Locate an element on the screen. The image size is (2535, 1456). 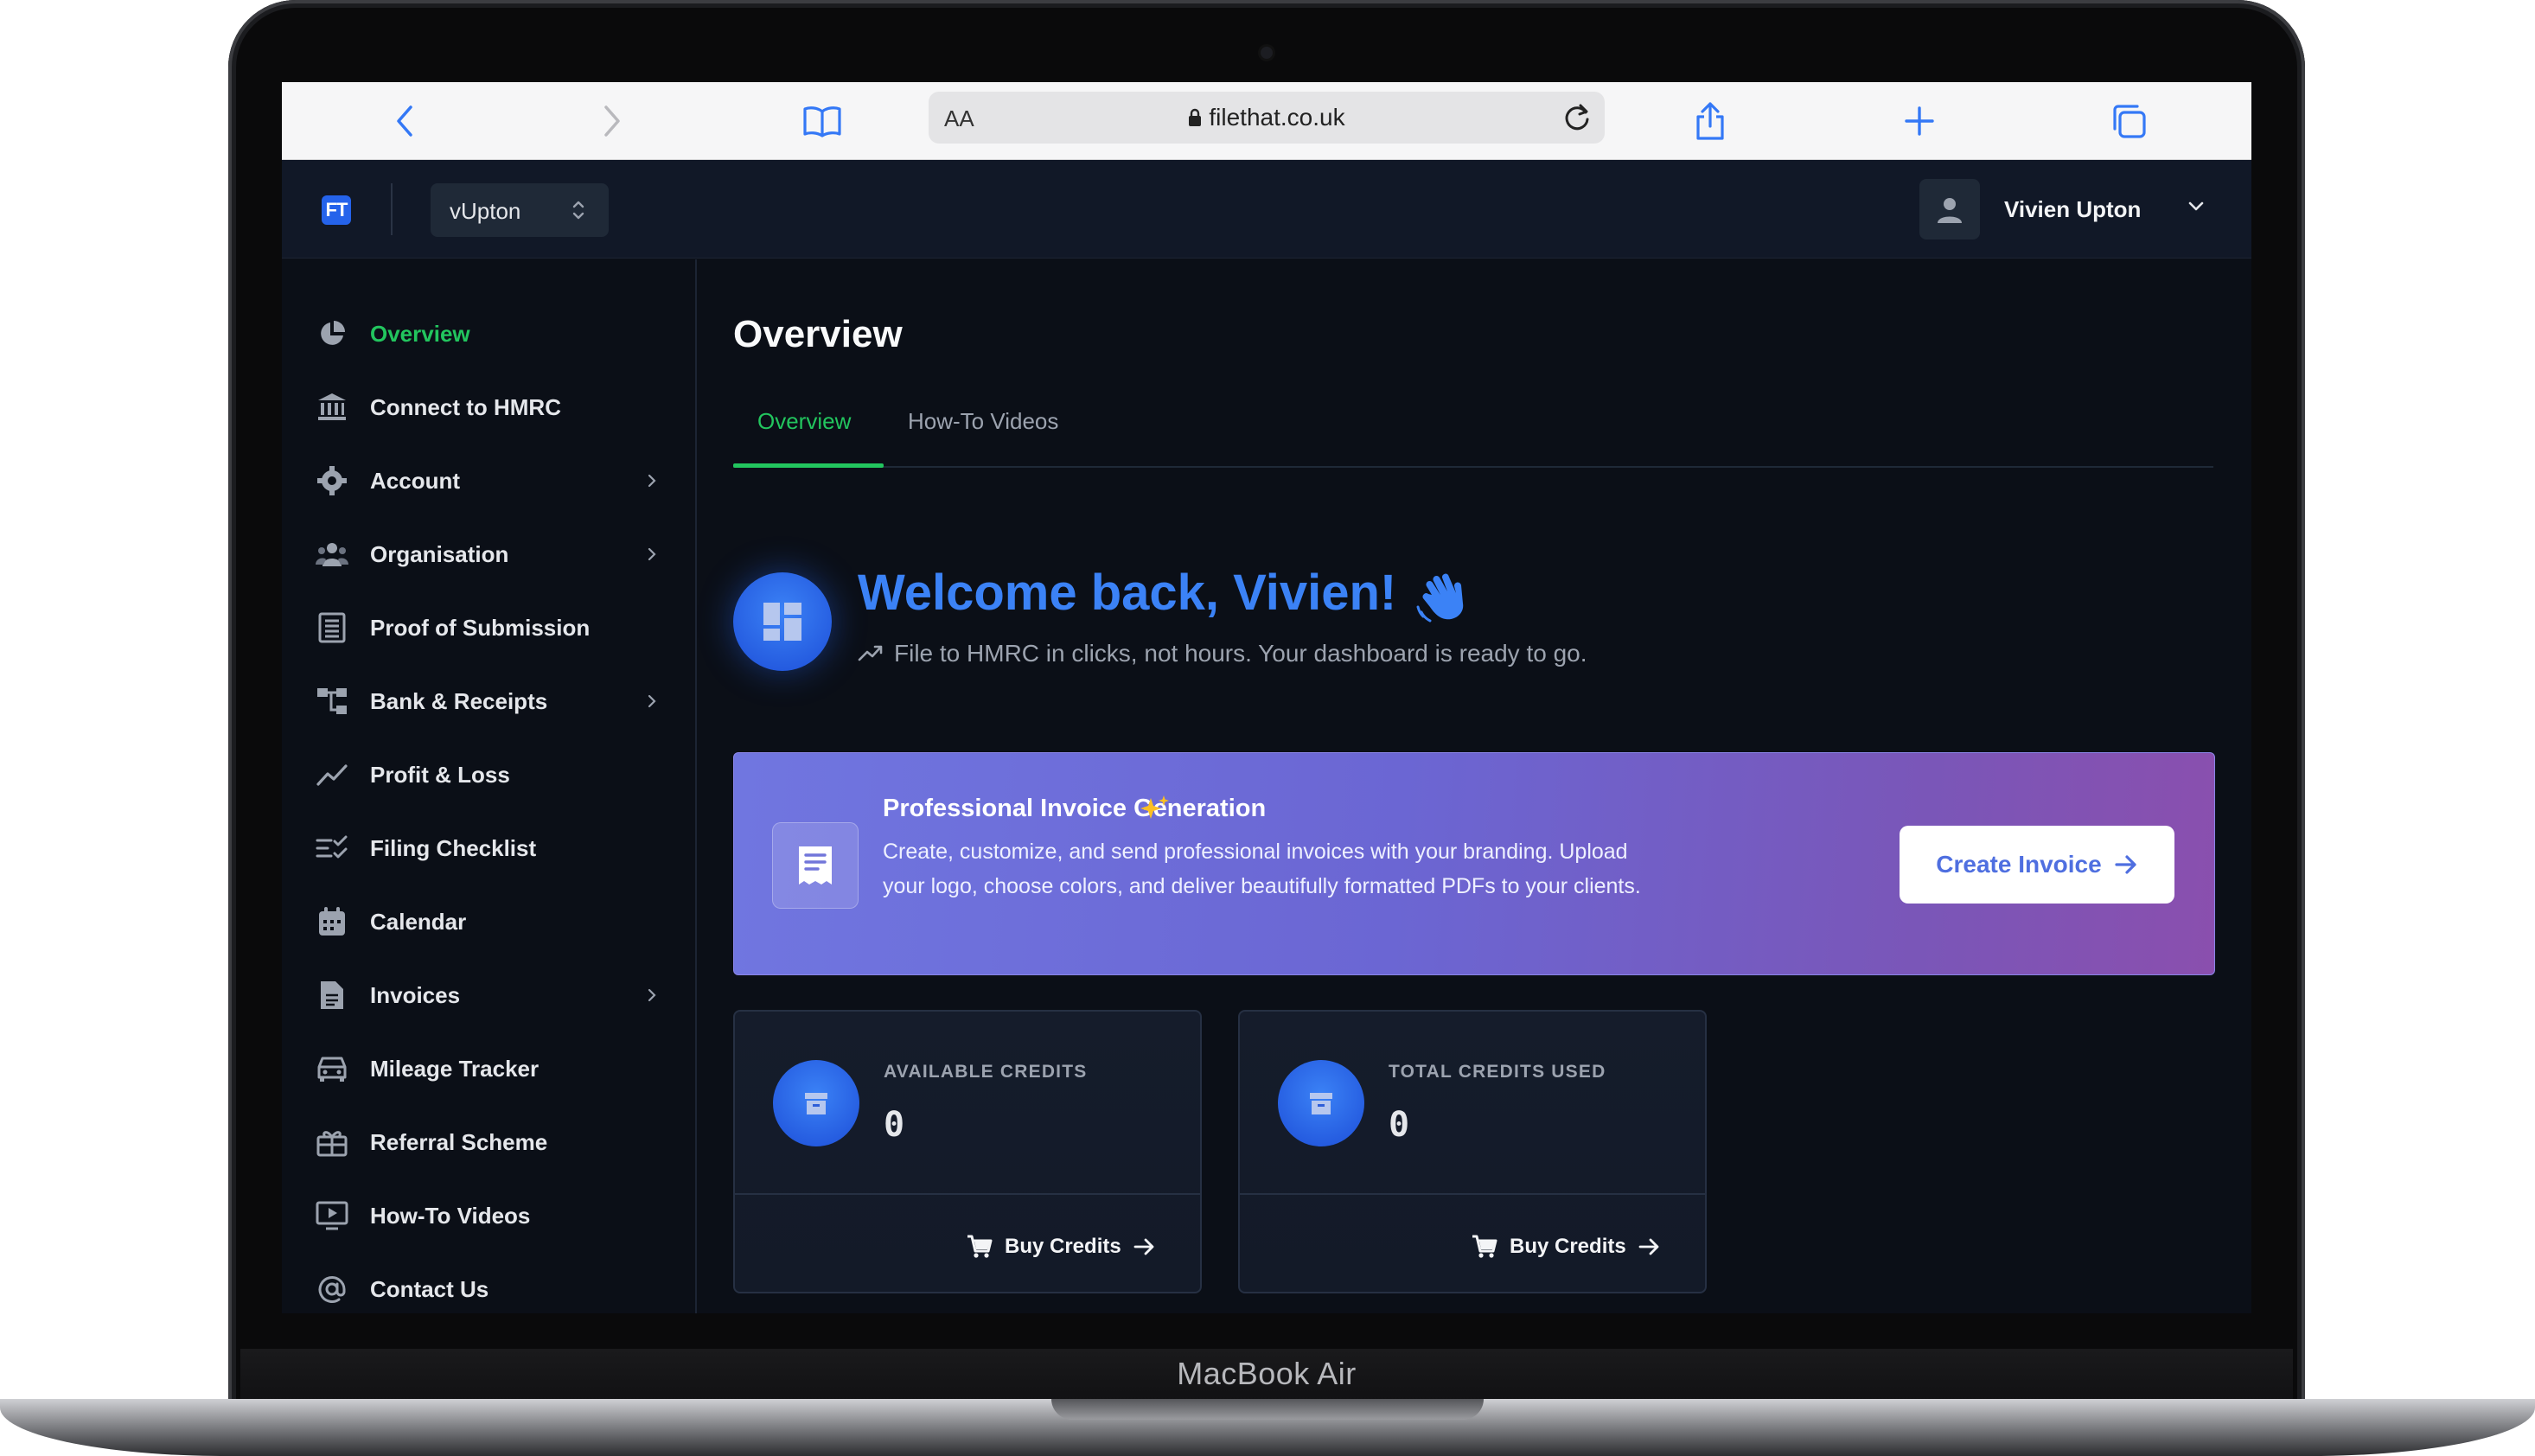
chevron-down-icon is located at coordinates (2196, 208).